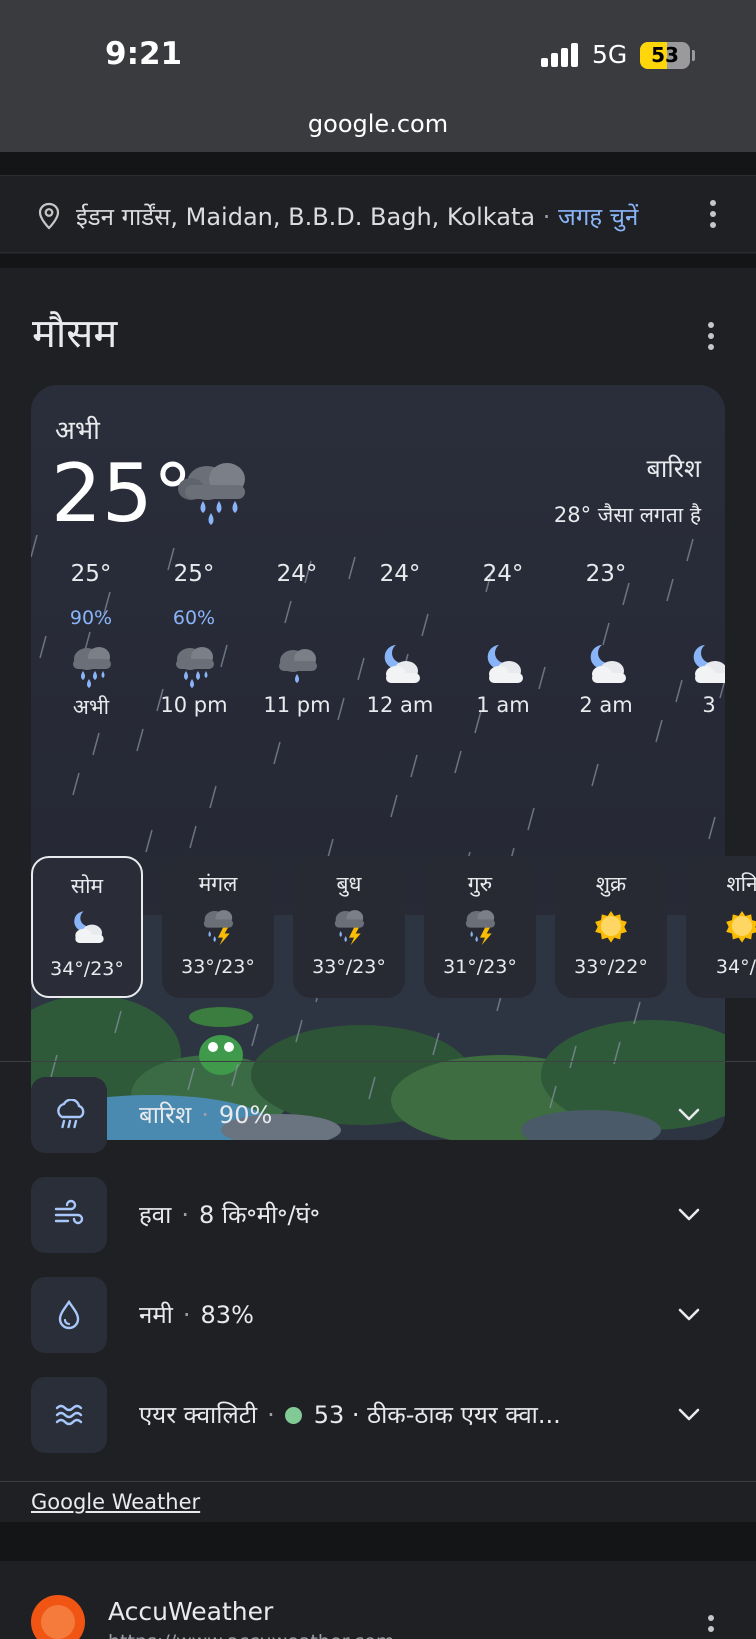 The width and height of the screenshot is (756, 1639). I want to click on metric-row: नमी · 83%, so click(378, 1315).